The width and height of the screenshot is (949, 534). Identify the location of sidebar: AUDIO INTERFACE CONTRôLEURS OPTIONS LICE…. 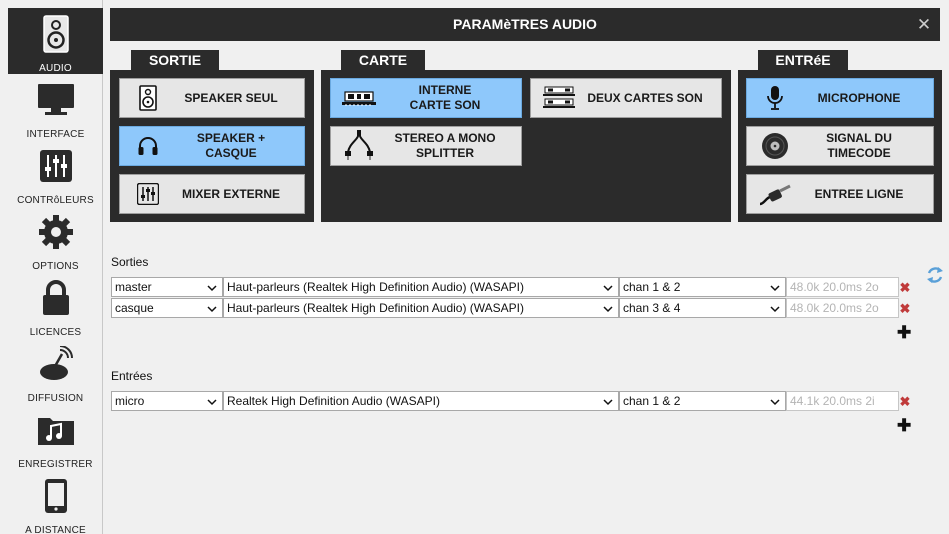
(51, 267).